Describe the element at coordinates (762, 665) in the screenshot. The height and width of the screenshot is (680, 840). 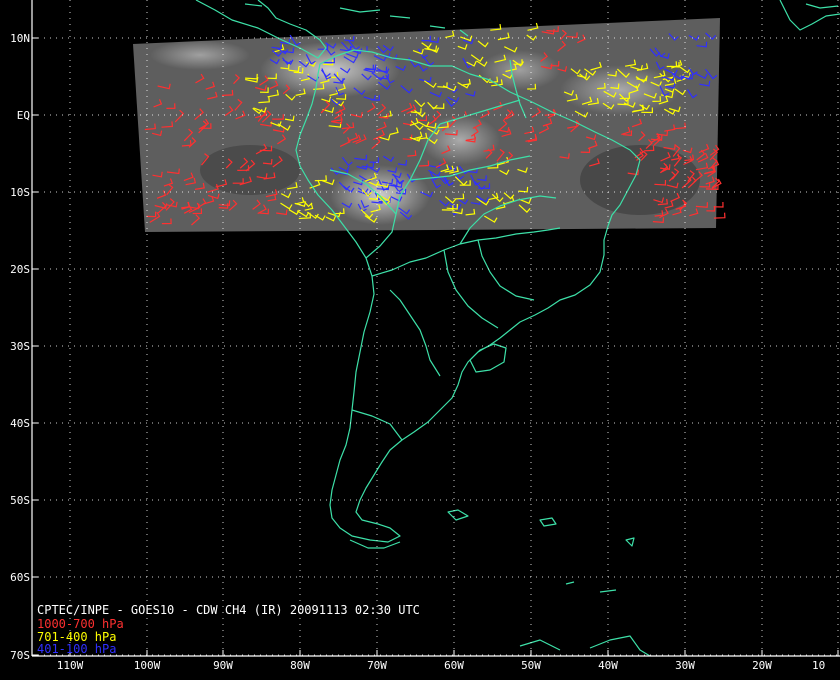
I see `lon-label-20w: 20W` at that location.